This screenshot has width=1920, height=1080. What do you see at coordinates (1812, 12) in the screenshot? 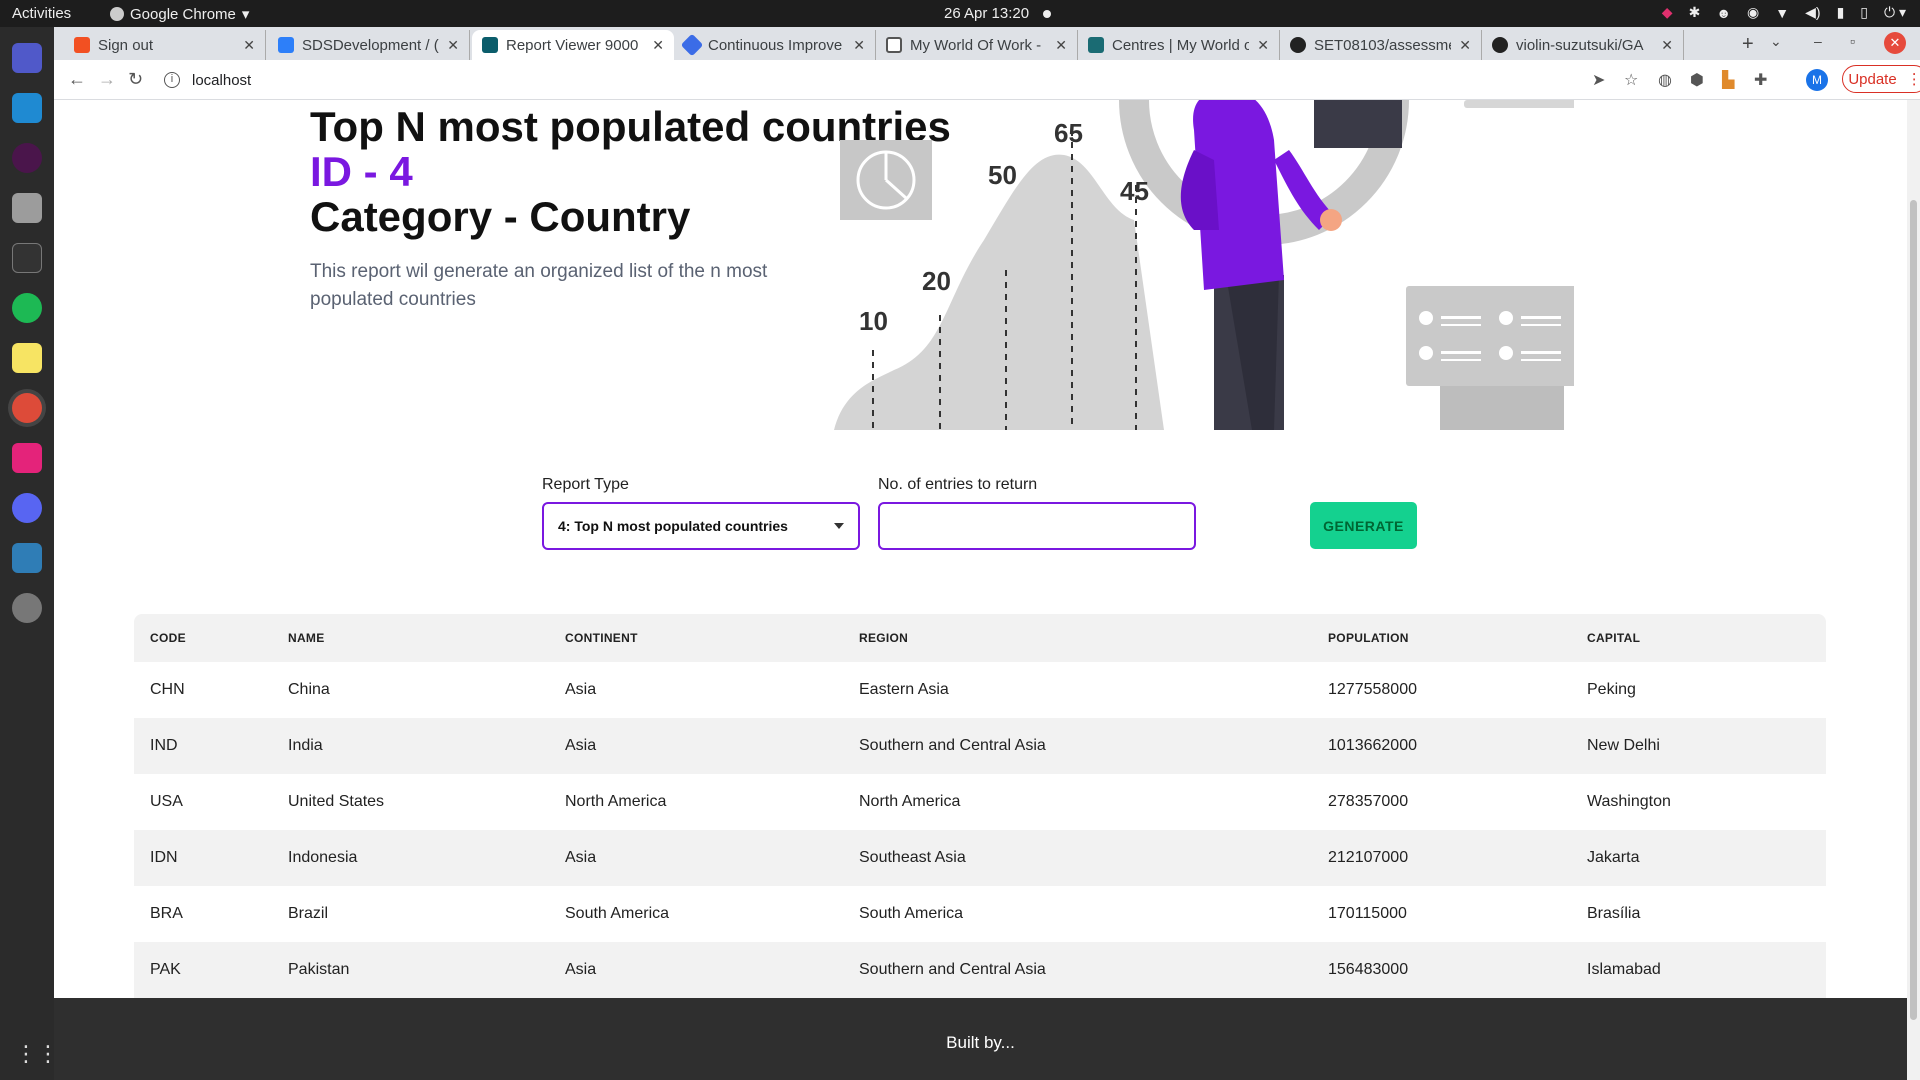
I see `volume-icon: ◀)` at bounding box center [1812, 12].